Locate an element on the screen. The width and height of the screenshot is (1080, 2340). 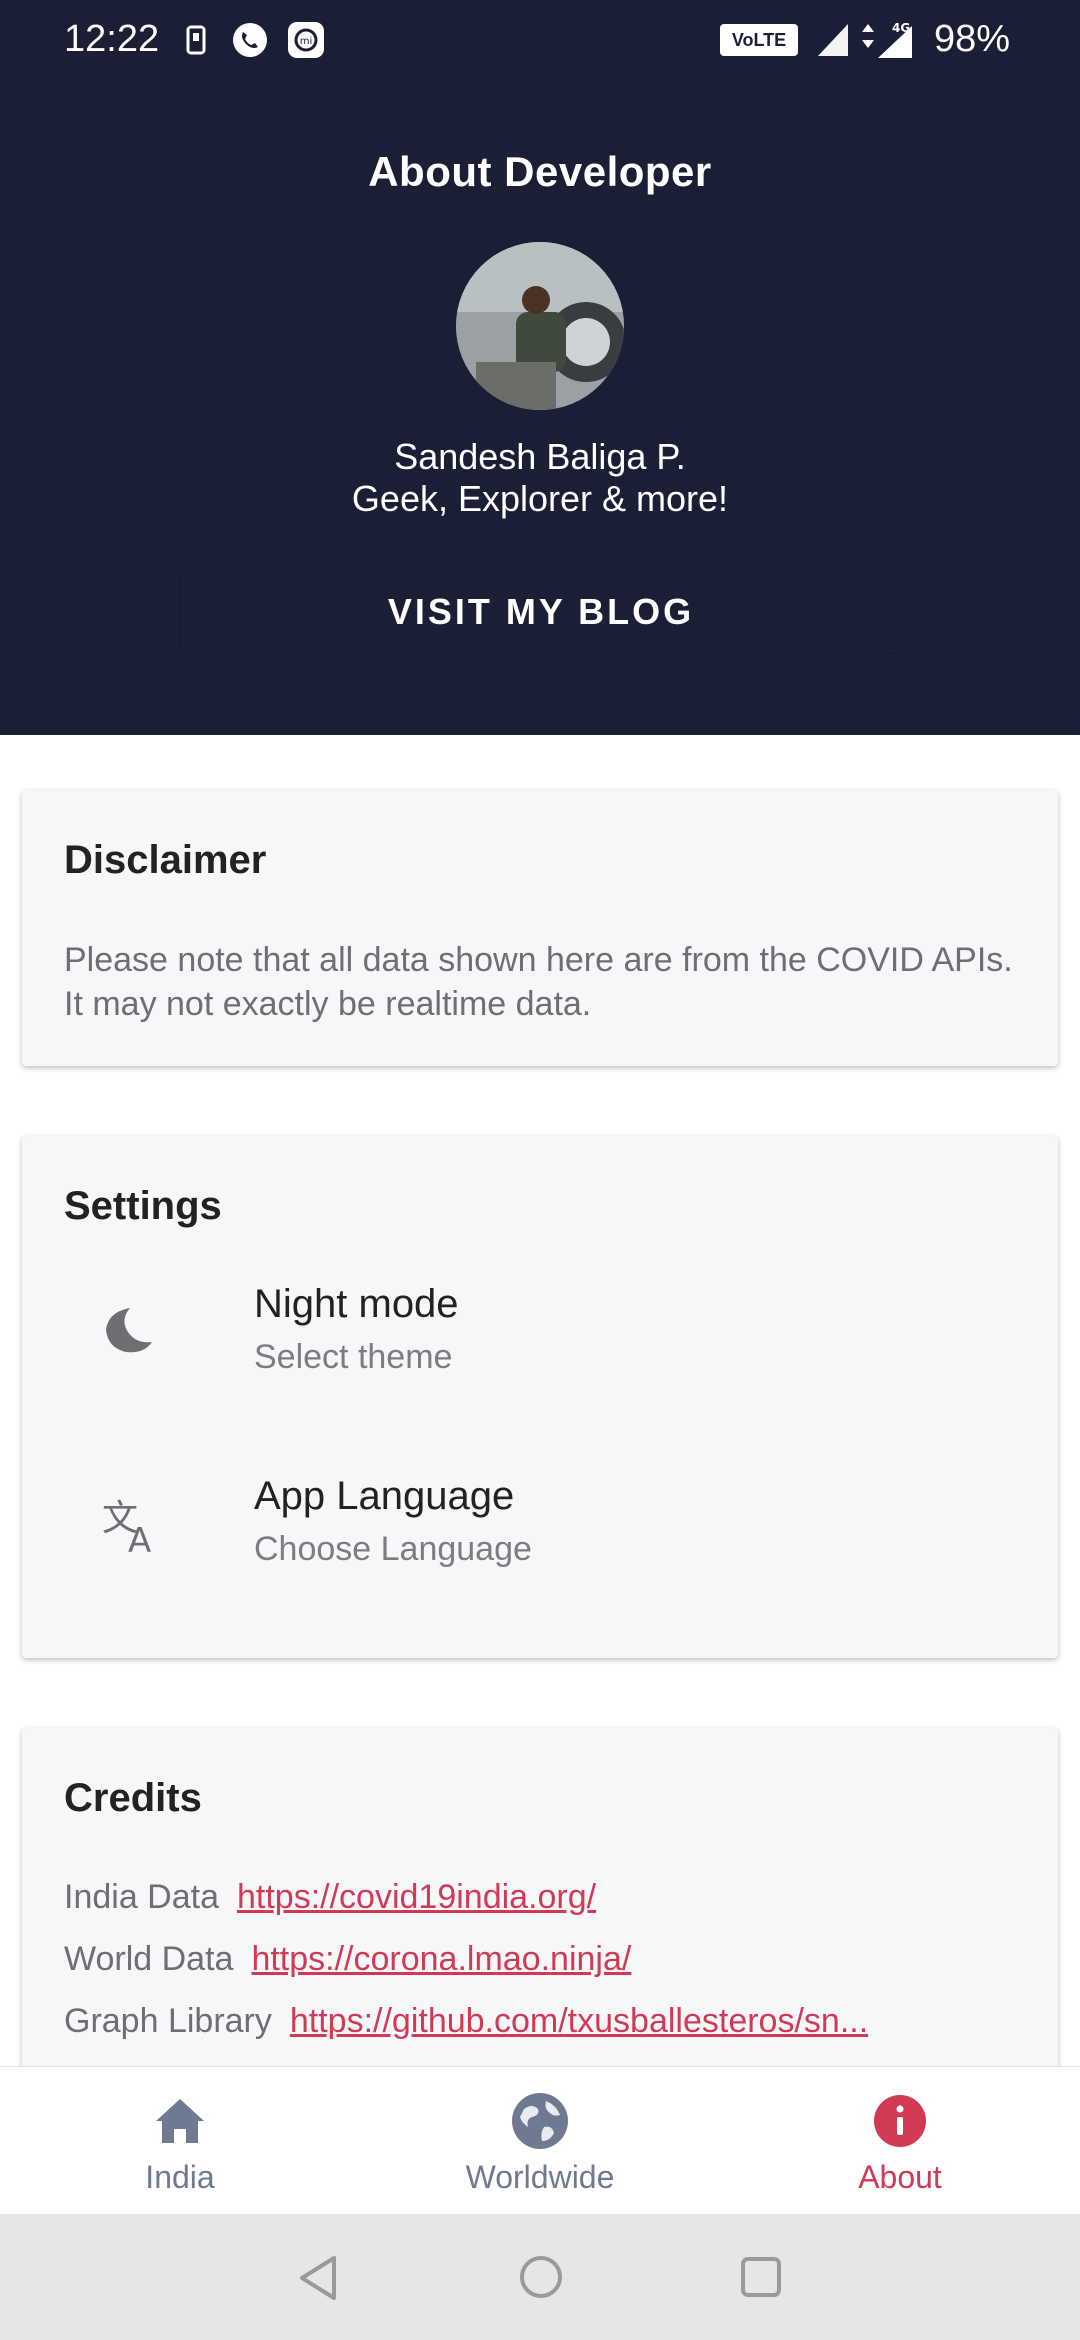
status-time: 12:22 is located at coordinates (112, 39).